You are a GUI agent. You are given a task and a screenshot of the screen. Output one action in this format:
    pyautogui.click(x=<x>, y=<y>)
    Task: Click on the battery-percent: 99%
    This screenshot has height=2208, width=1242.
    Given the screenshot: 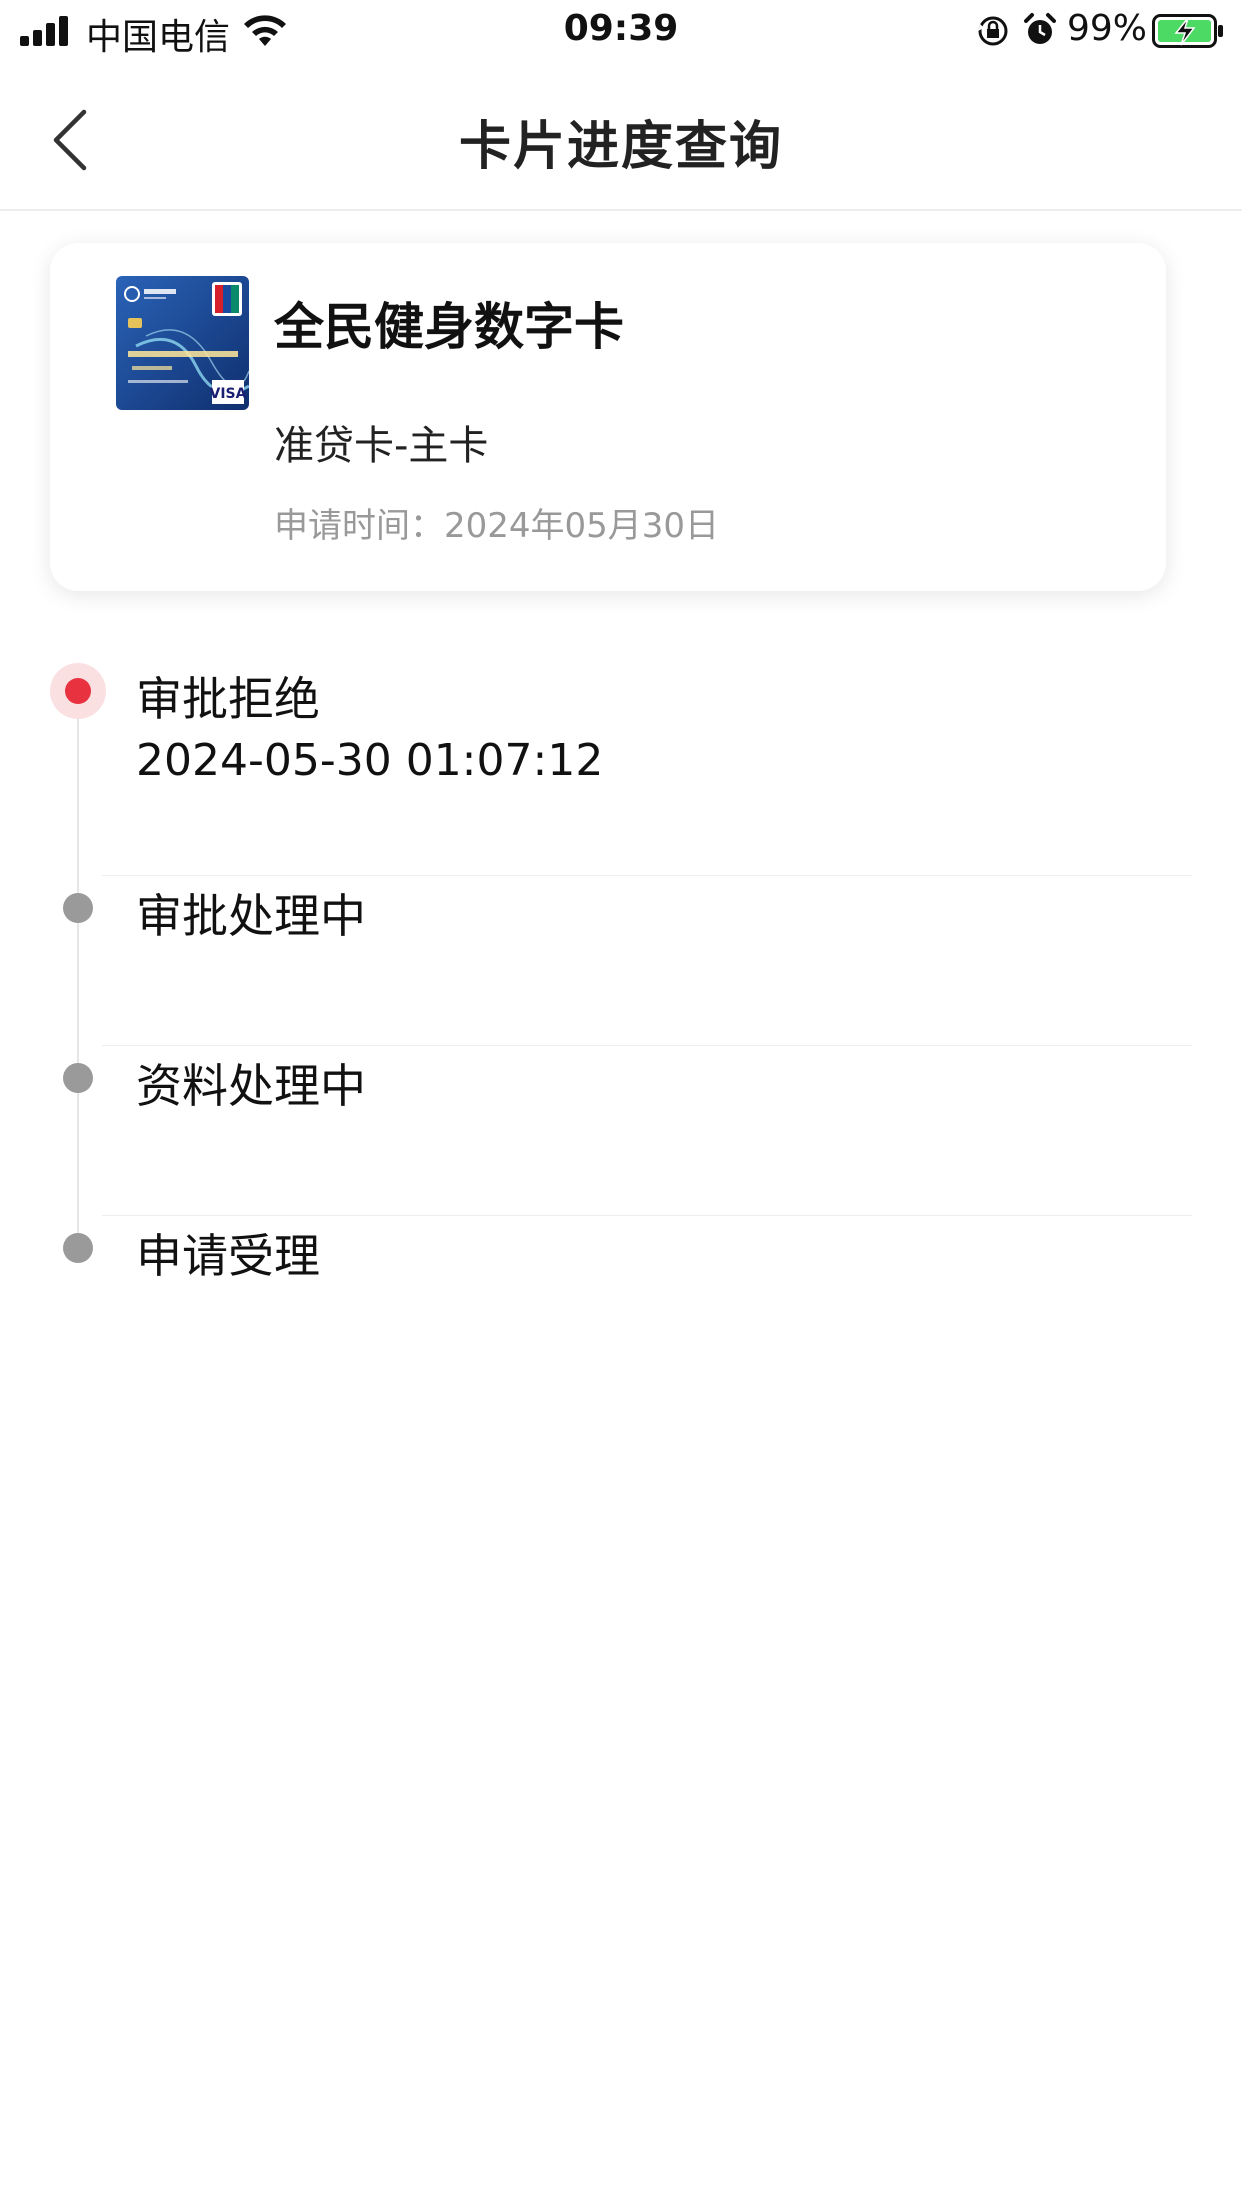 What is the action you would take?
    pyautogui.click(x=1107, y=28)
    